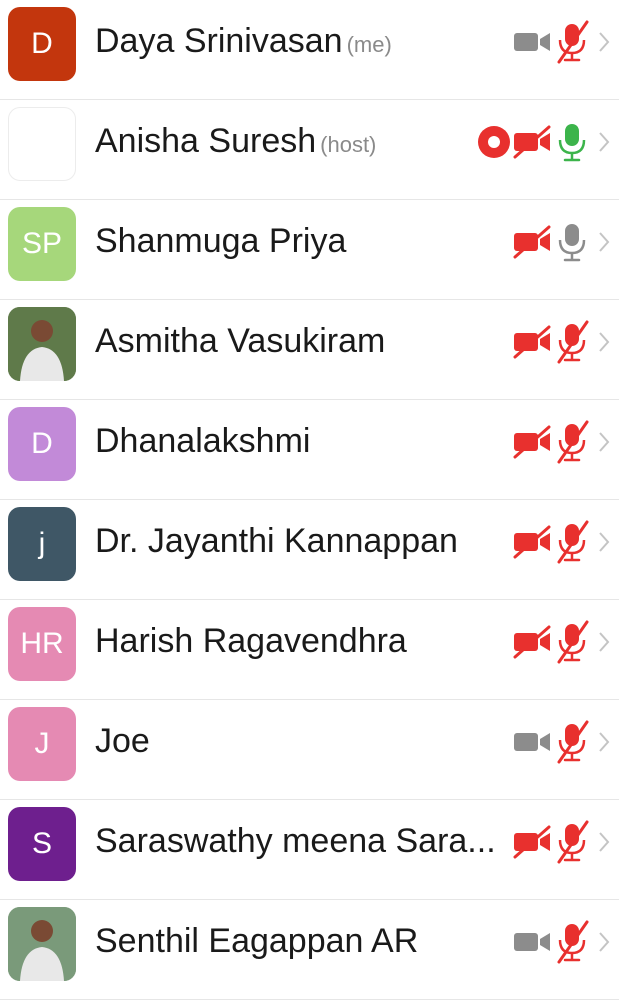 The width and height of the screenshot is (619, 1000). I want to click on participant-name: Joe, so click(122, 741).